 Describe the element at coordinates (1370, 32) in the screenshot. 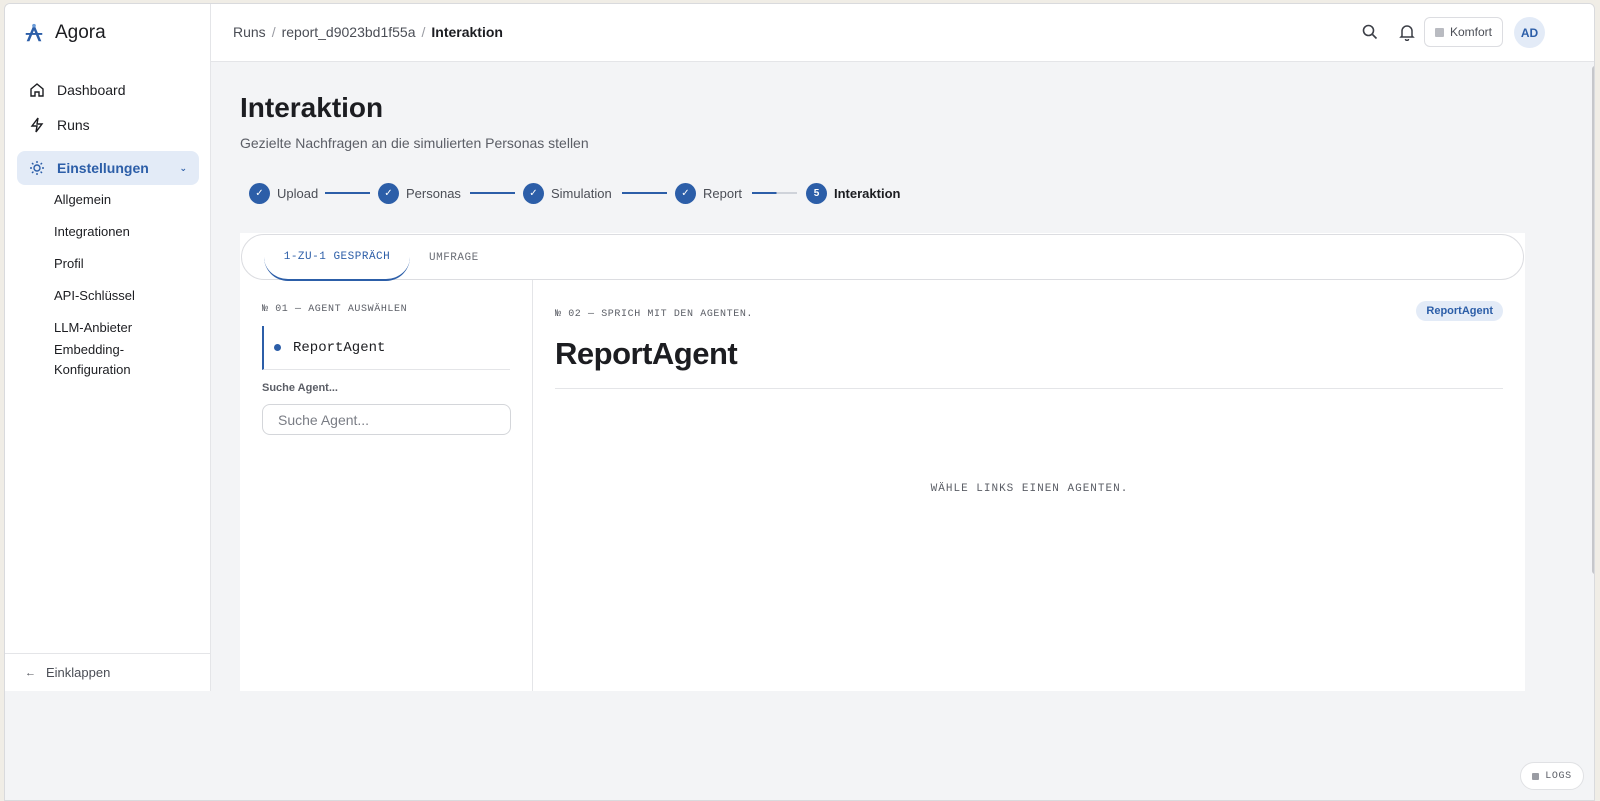

I see `search-icon` at that location.